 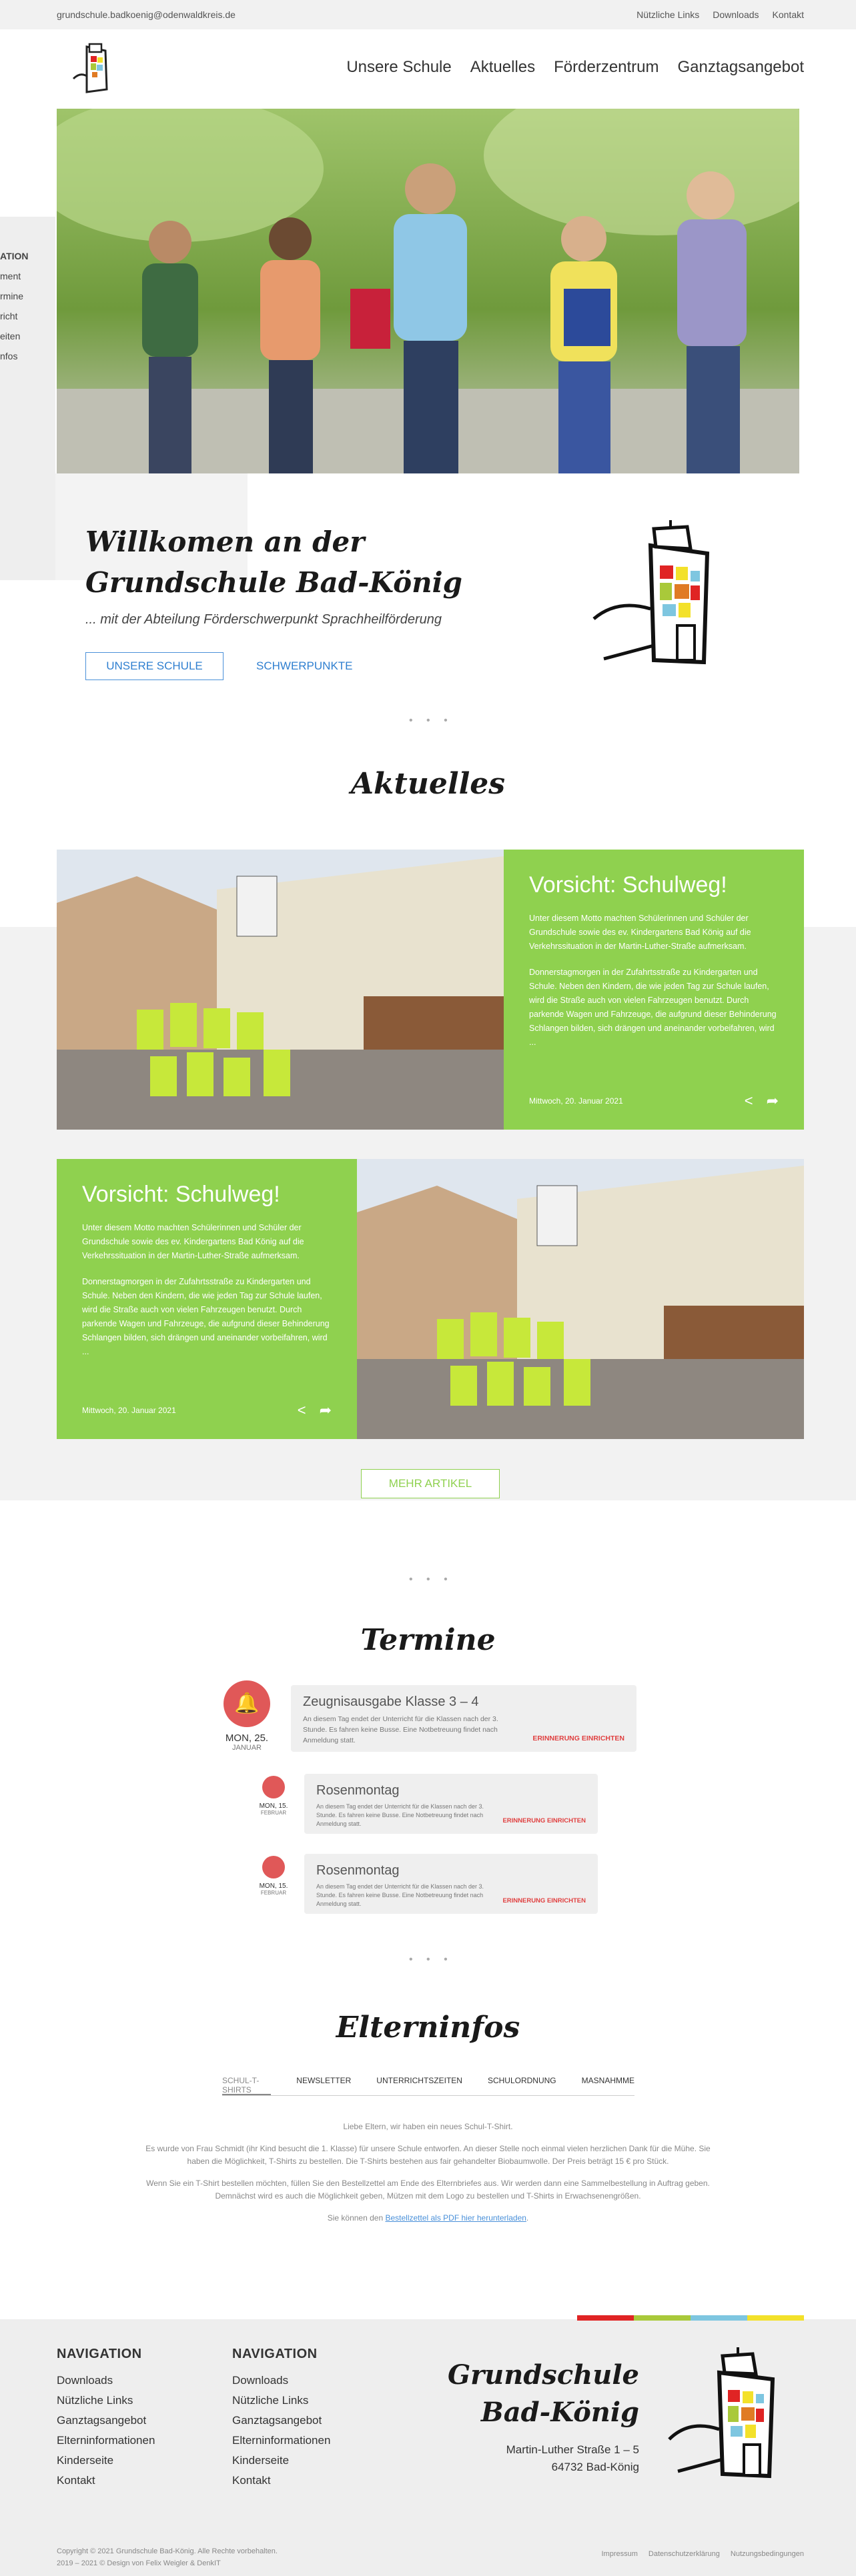 I want to click on welcome-title-line1: Willkomen an der, so click(x=225, y=541).